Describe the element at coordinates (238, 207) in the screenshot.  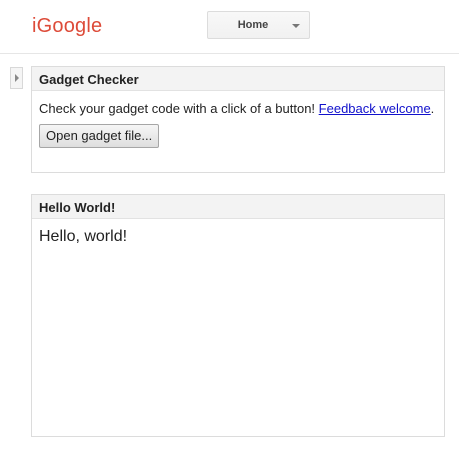
I see `gadget-header: Hello World!` at that location.